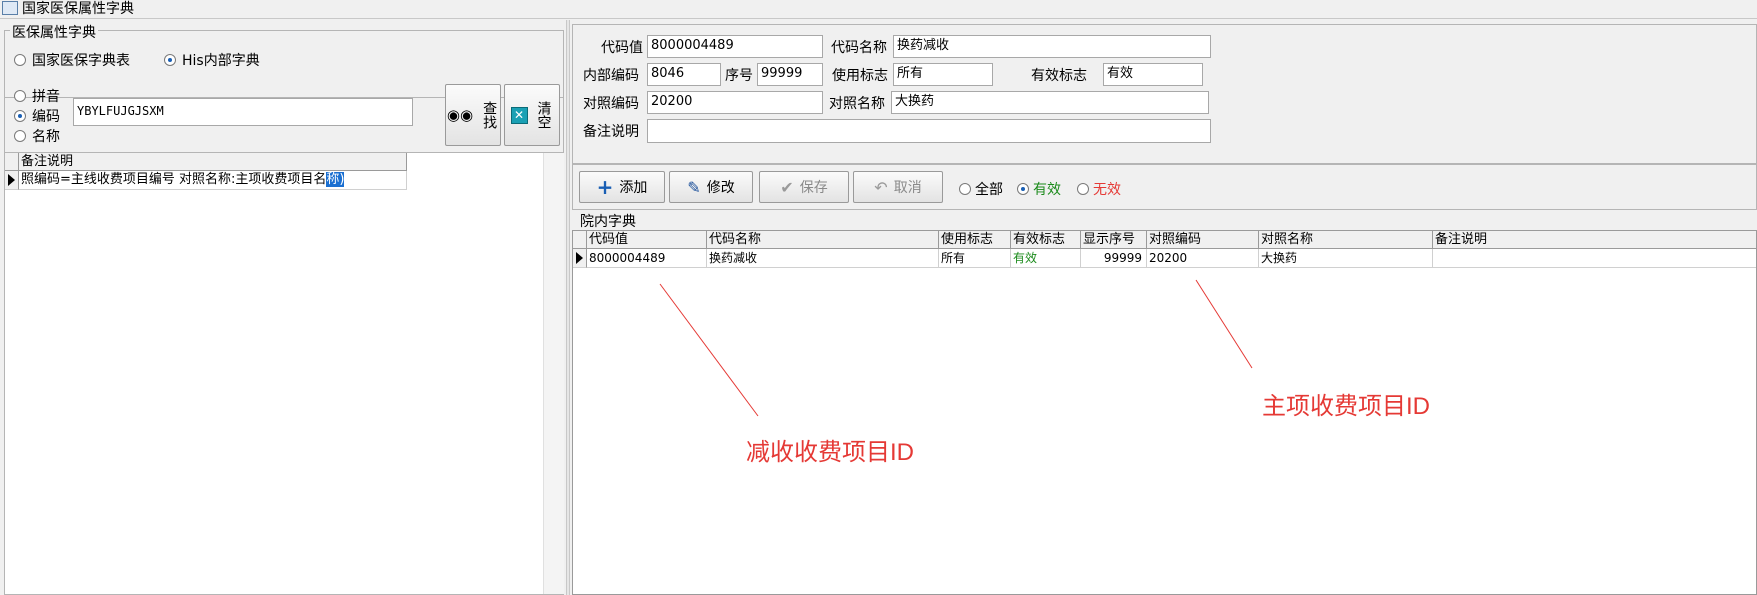  I want to click on annotation-deduction-id: 减收收费项目ID, so click(830, 452).